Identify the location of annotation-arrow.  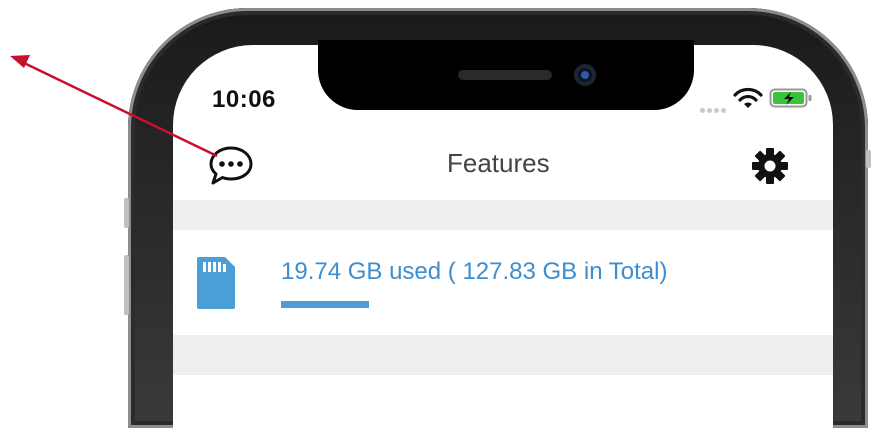
(114, 106).